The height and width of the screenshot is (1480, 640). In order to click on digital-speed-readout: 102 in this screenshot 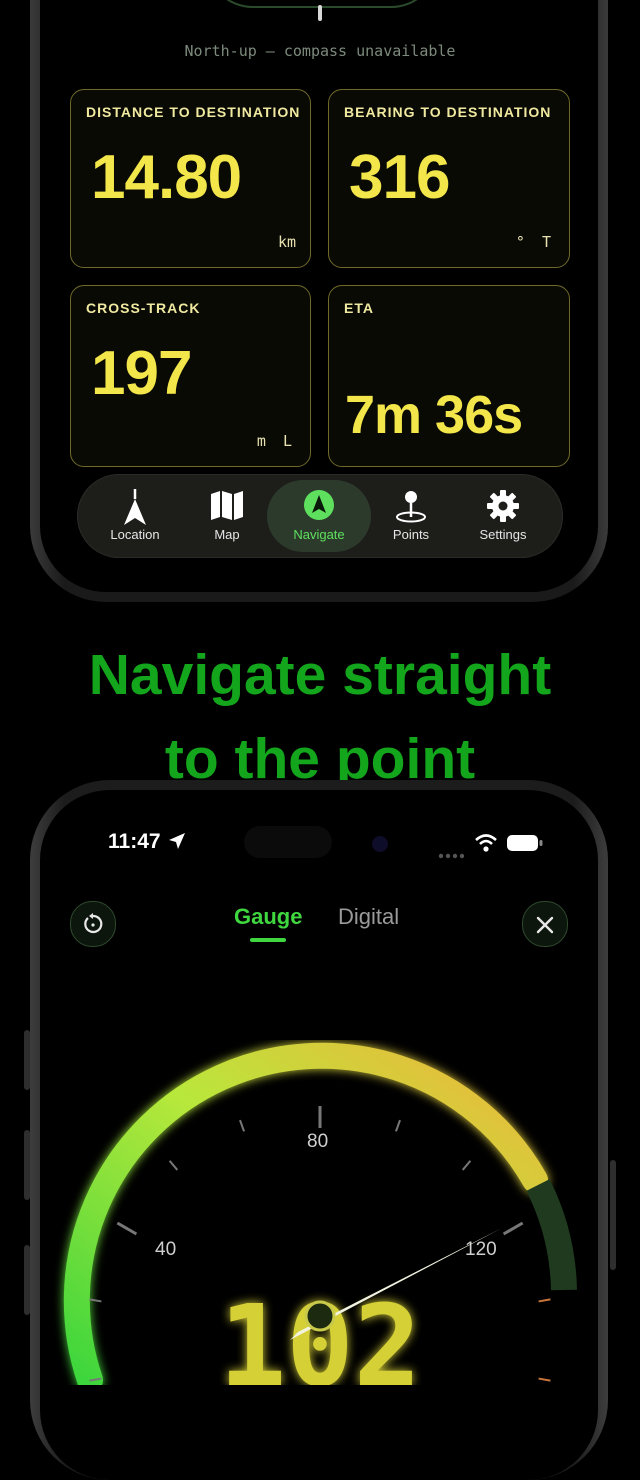, I will do `click(320, 1333)`.